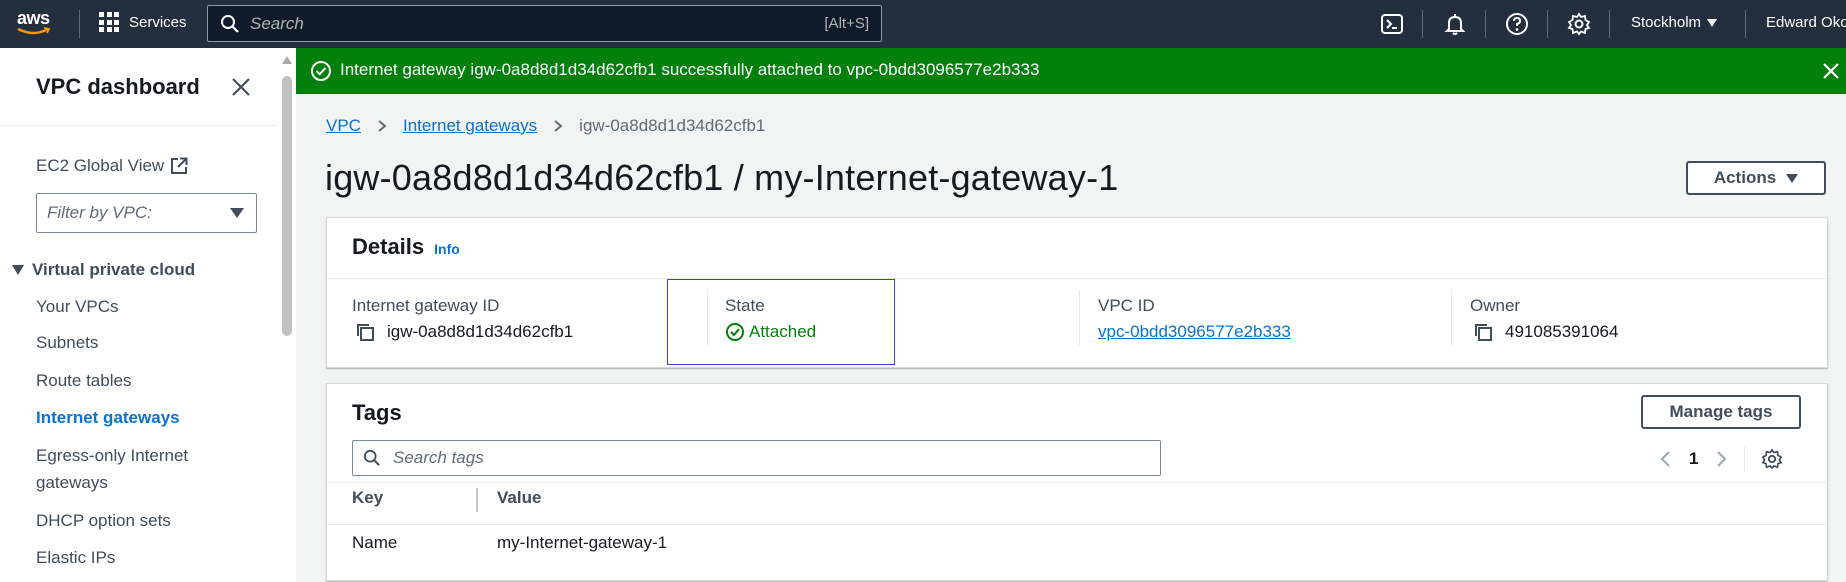 The image size is (1846, 582). I want to click on vpc-id-label: VPC ID, so click(1126, 305).